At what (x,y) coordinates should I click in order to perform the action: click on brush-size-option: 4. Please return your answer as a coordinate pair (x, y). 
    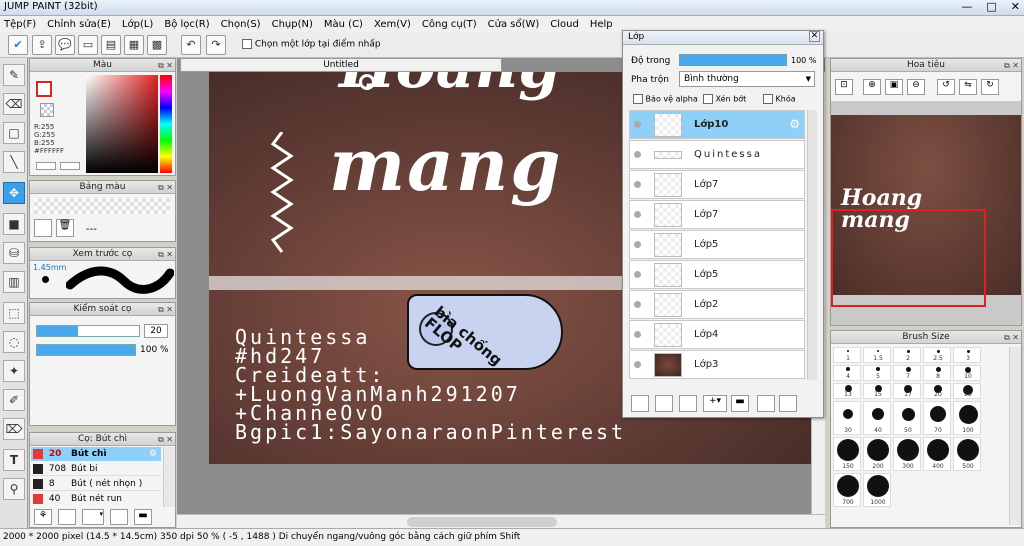
    Looking at the image, I should click on (847, 373).